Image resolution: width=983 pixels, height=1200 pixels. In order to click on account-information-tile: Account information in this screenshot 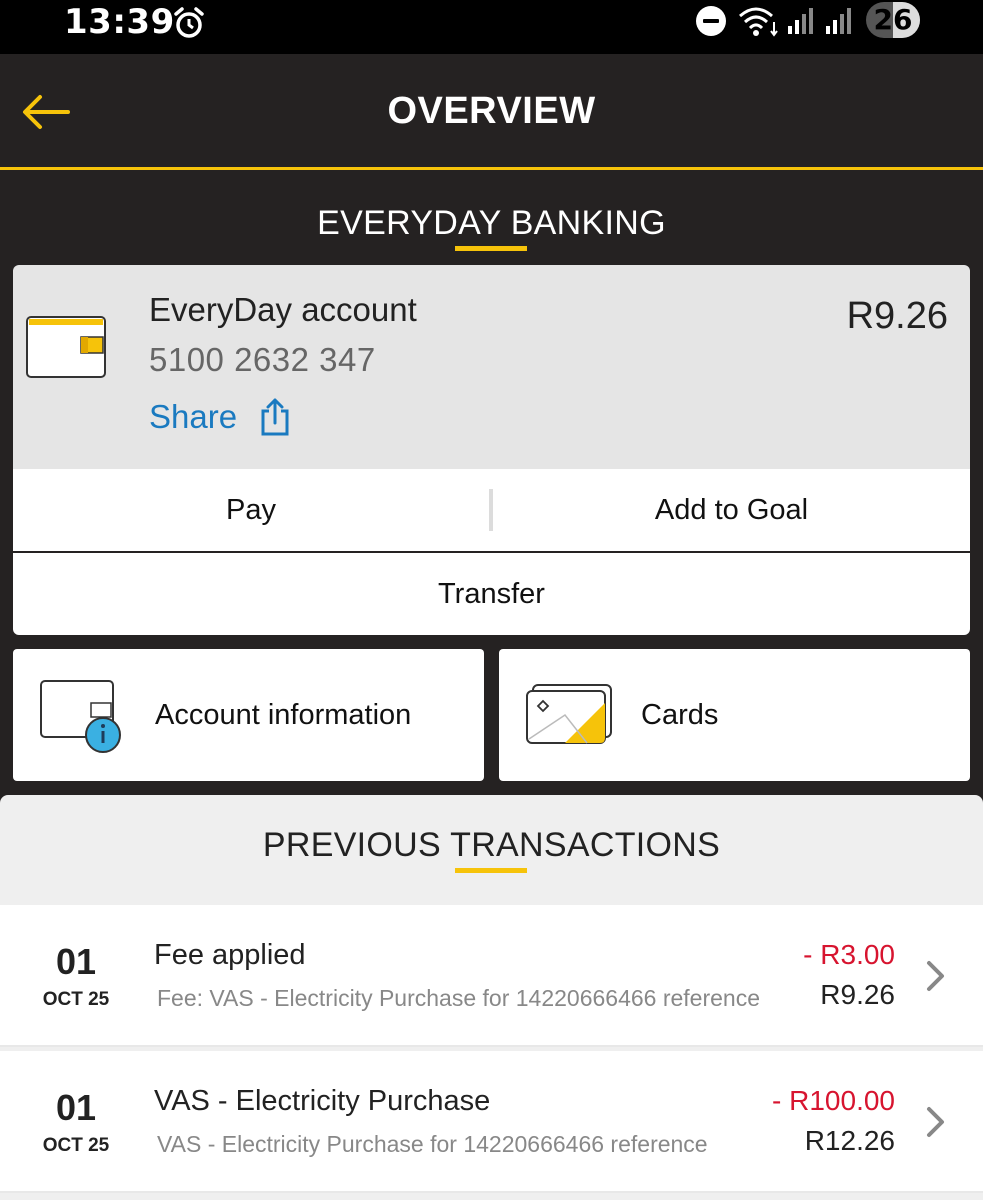, I will do `click(248, 715)`.